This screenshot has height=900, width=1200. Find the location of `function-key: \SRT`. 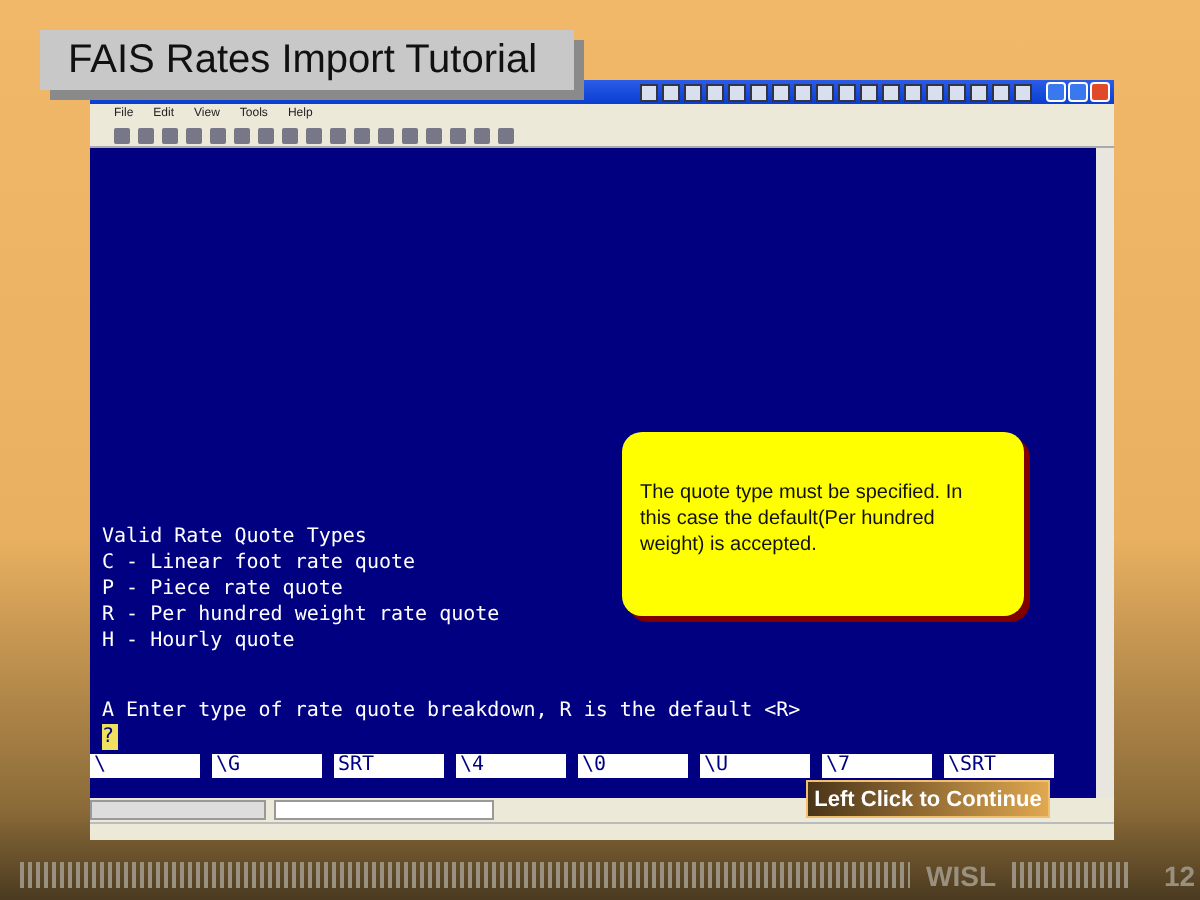

function-key: \SRT is located at coordinates (999, 766).